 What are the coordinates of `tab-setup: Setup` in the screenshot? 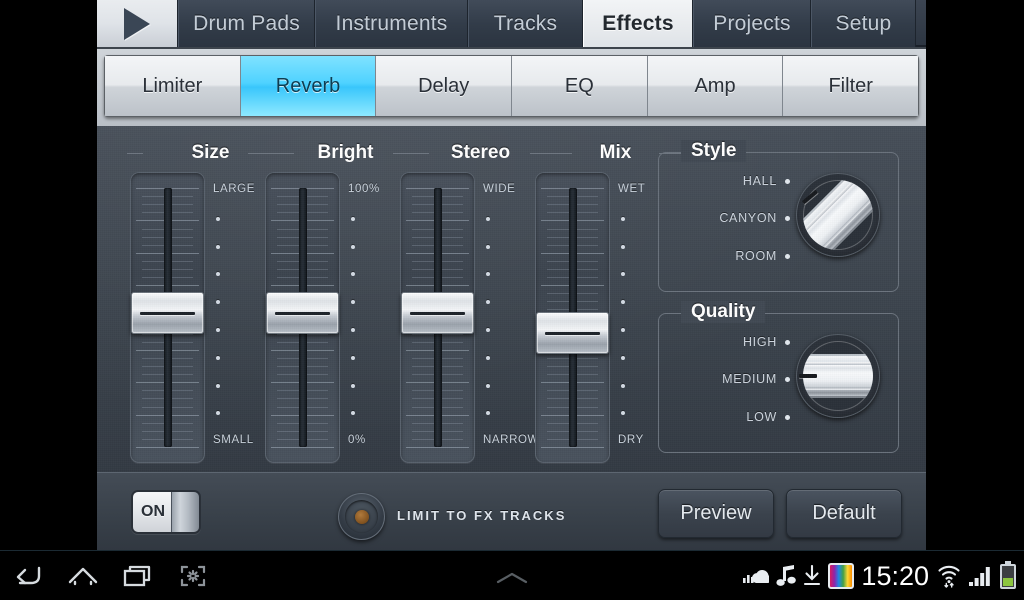 It's located at (863, 23).